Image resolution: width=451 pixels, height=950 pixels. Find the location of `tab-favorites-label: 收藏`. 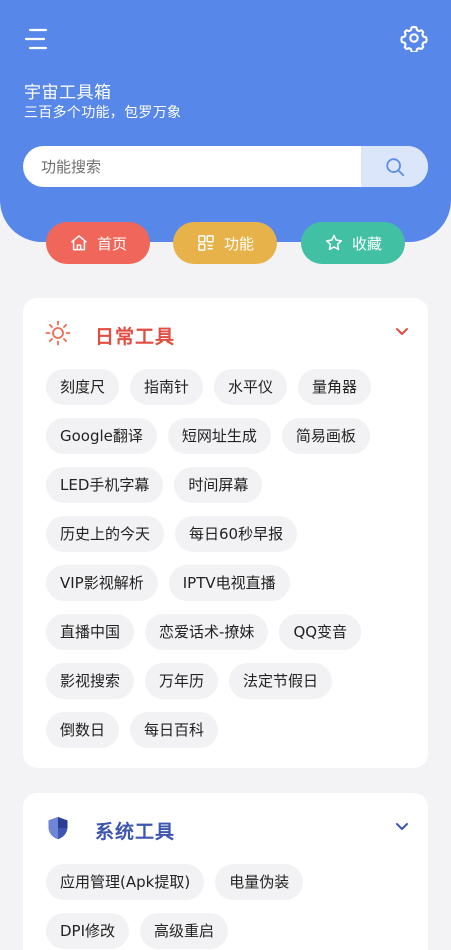

tab-favorites-label: 收藏 is located at coordinates (366, 243).